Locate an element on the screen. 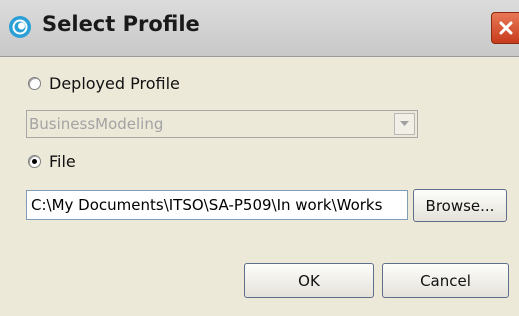 The width and height of the screenshot is (519, 316). deployed-profile-label: Deployed Profile is located at coordinates (114, 83).